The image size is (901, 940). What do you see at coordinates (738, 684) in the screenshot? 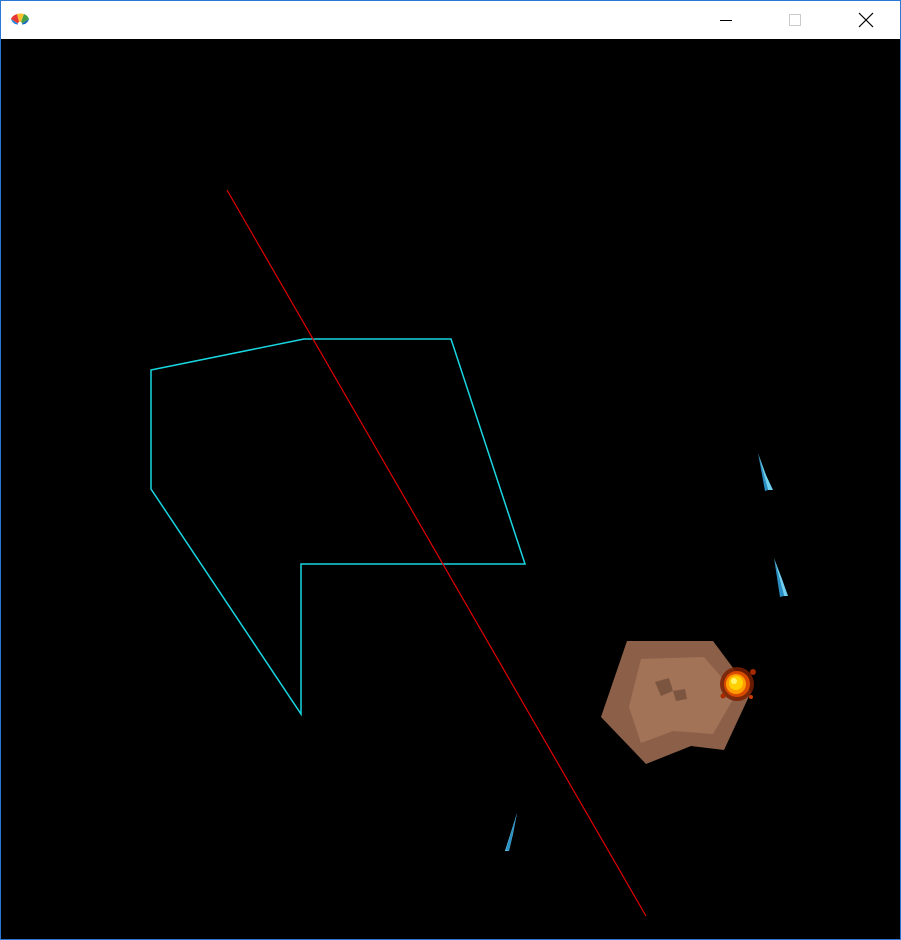
I see `explosion` at bounding box center [738, 684].